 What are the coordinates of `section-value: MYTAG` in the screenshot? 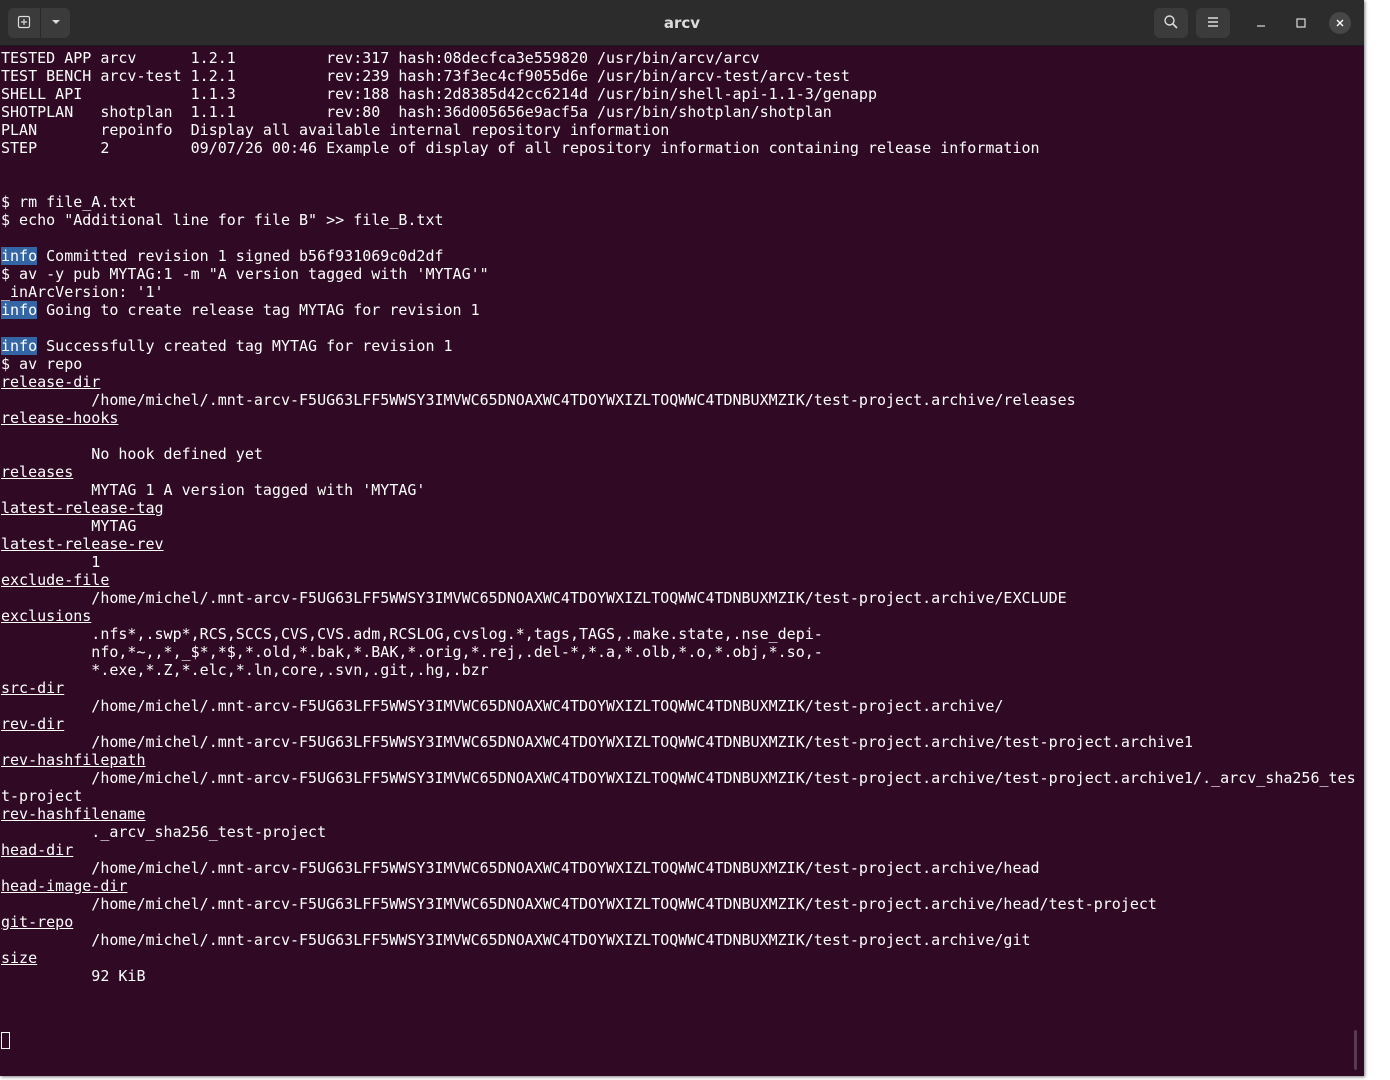 It's located at (69, 526).